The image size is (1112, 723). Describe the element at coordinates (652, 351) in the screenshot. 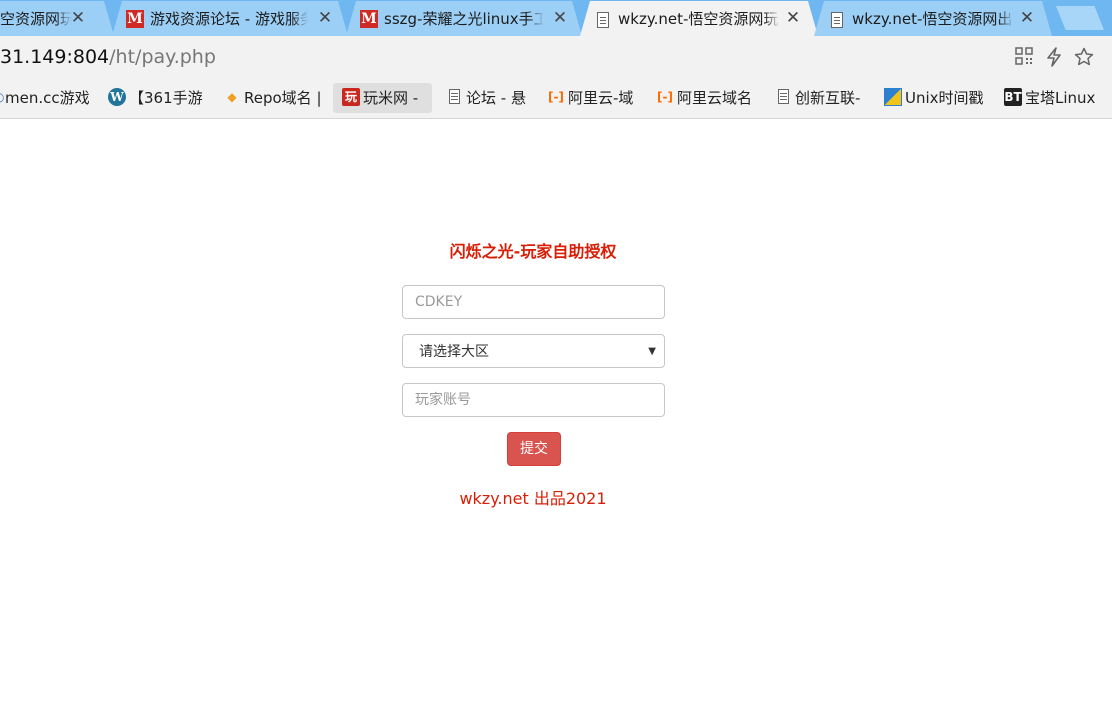

I see `chevron-down-icon: ▼` at that location.